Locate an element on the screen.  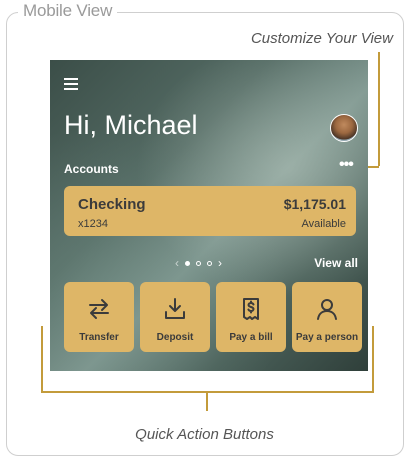
account-number: x1234 is located at coordinates (93, 224).